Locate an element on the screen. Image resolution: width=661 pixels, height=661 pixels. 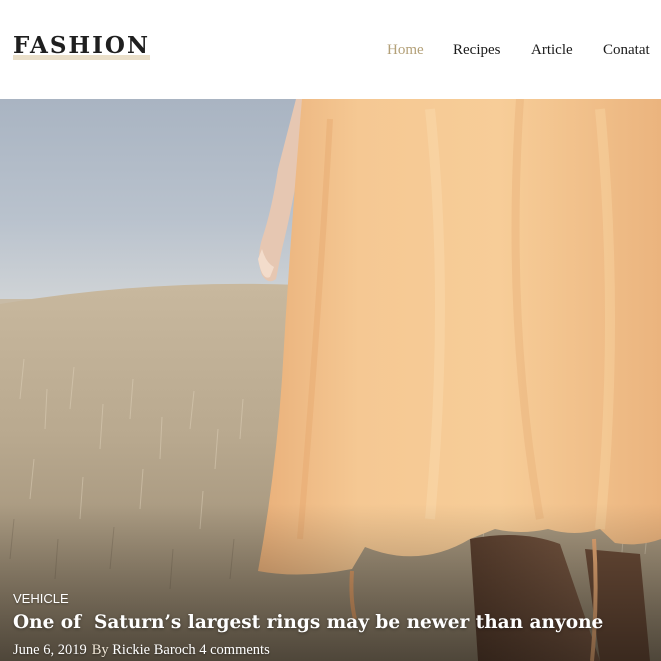
post-category: VEHICLE is located at coordinates (41, 599).